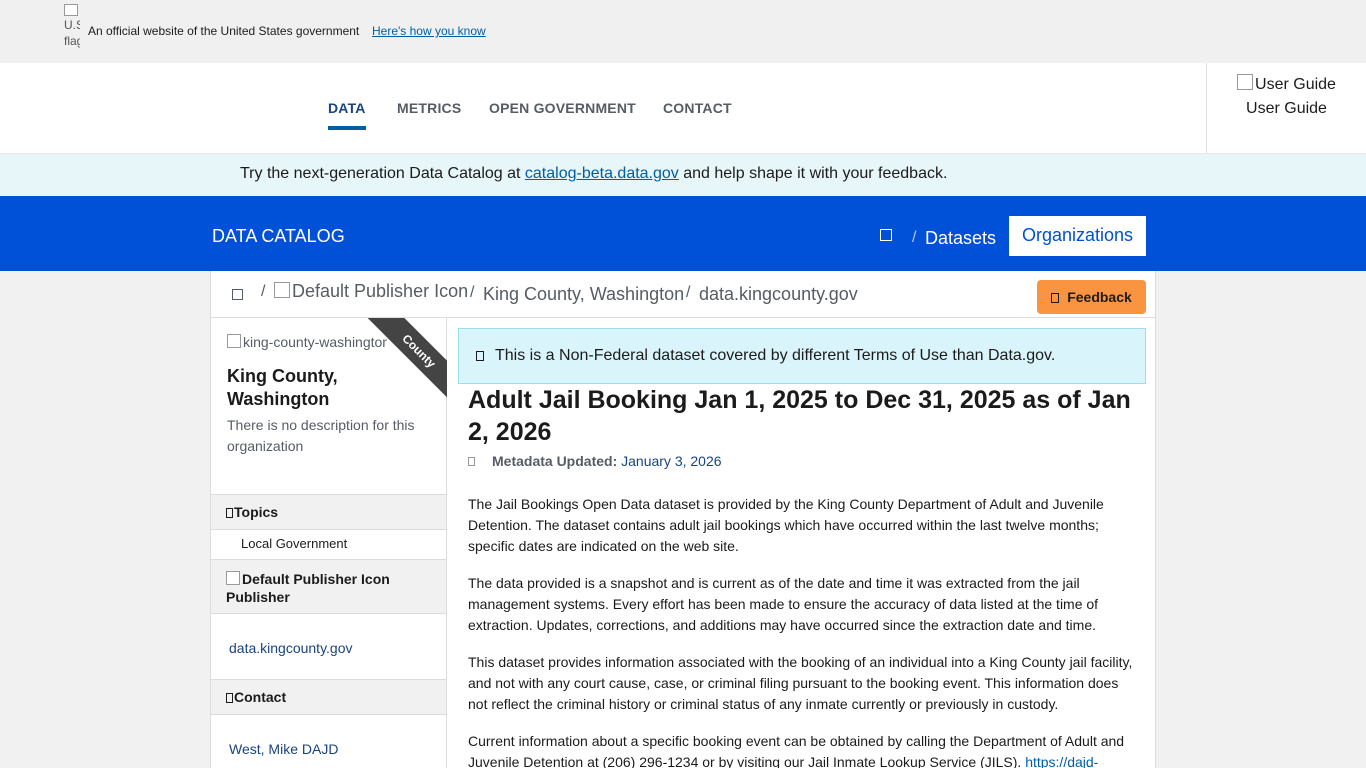 The height and width of the screenshot is (768, 1366). What do you see at coordinates (282, 387) in the screenshot?
I see `organization-name: King County, Washington` at bounding box center [282, 387].